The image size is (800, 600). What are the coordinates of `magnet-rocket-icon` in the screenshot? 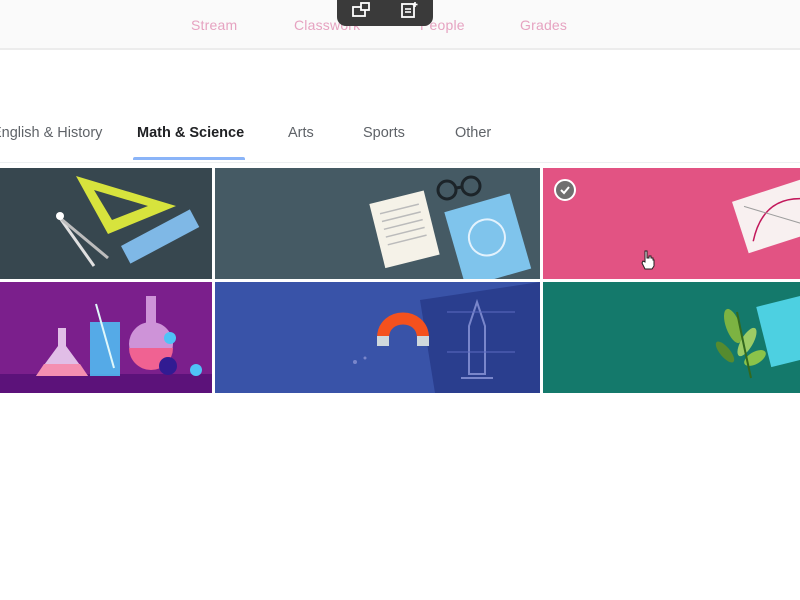 It's located at (446, 337).